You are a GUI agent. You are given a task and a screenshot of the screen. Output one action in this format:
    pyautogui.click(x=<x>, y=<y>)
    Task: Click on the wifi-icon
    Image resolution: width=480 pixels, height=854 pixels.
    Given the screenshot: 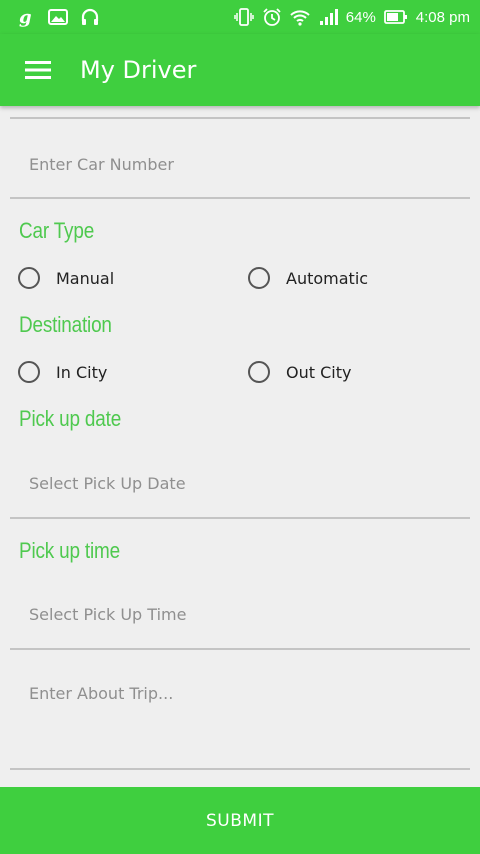 What is the action you would take?
    pyautogui.click(x=300, y=18)
    